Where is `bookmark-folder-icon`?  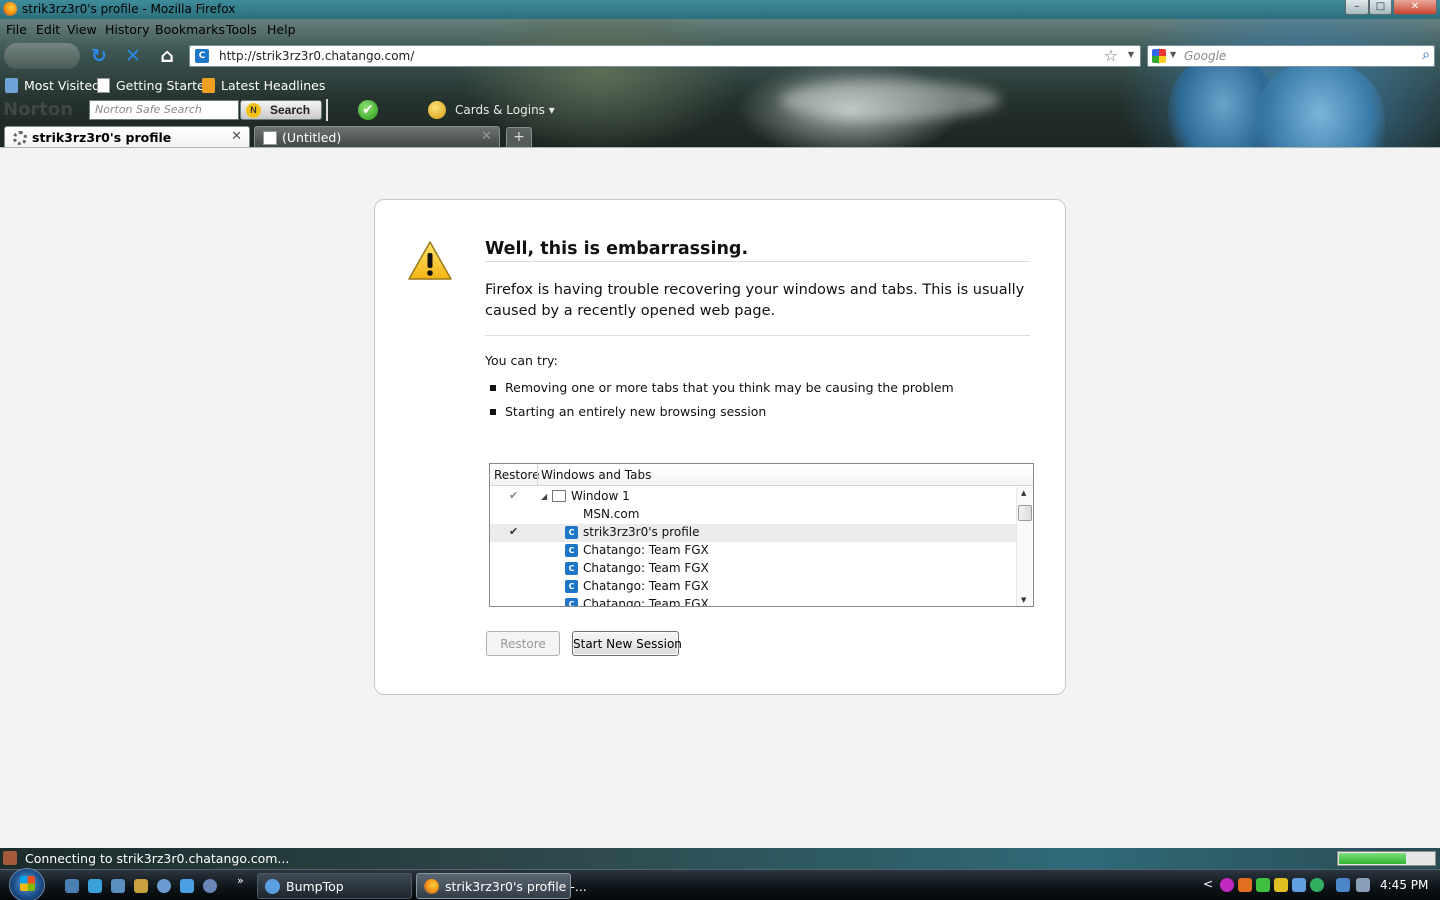 bookmark-folder-icon is located at coordinates (11, 85).